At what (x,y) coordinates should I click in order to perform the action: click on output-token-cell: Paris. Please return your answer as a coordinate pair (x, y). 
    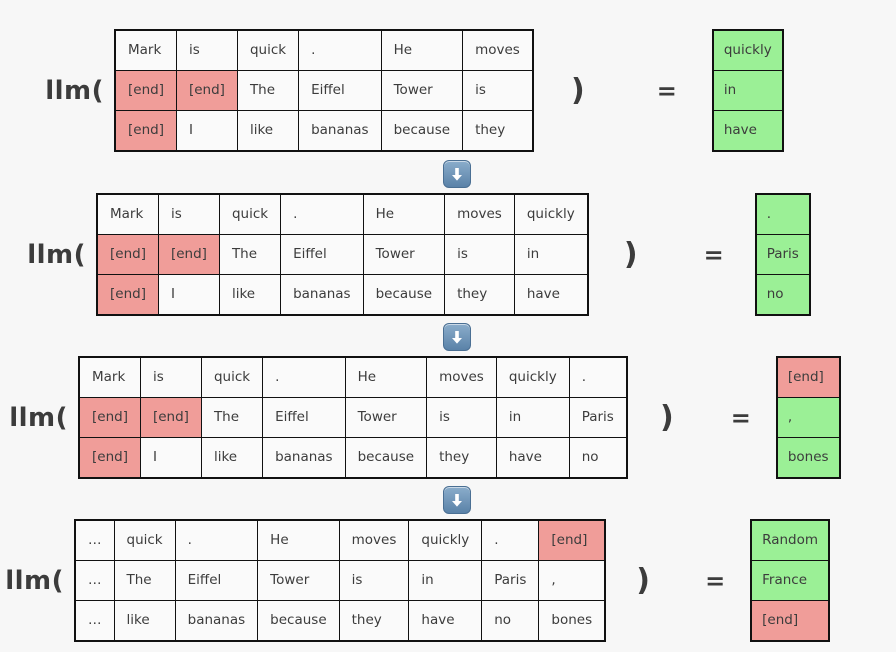
    Looking at the image, I should click on (783, 254).